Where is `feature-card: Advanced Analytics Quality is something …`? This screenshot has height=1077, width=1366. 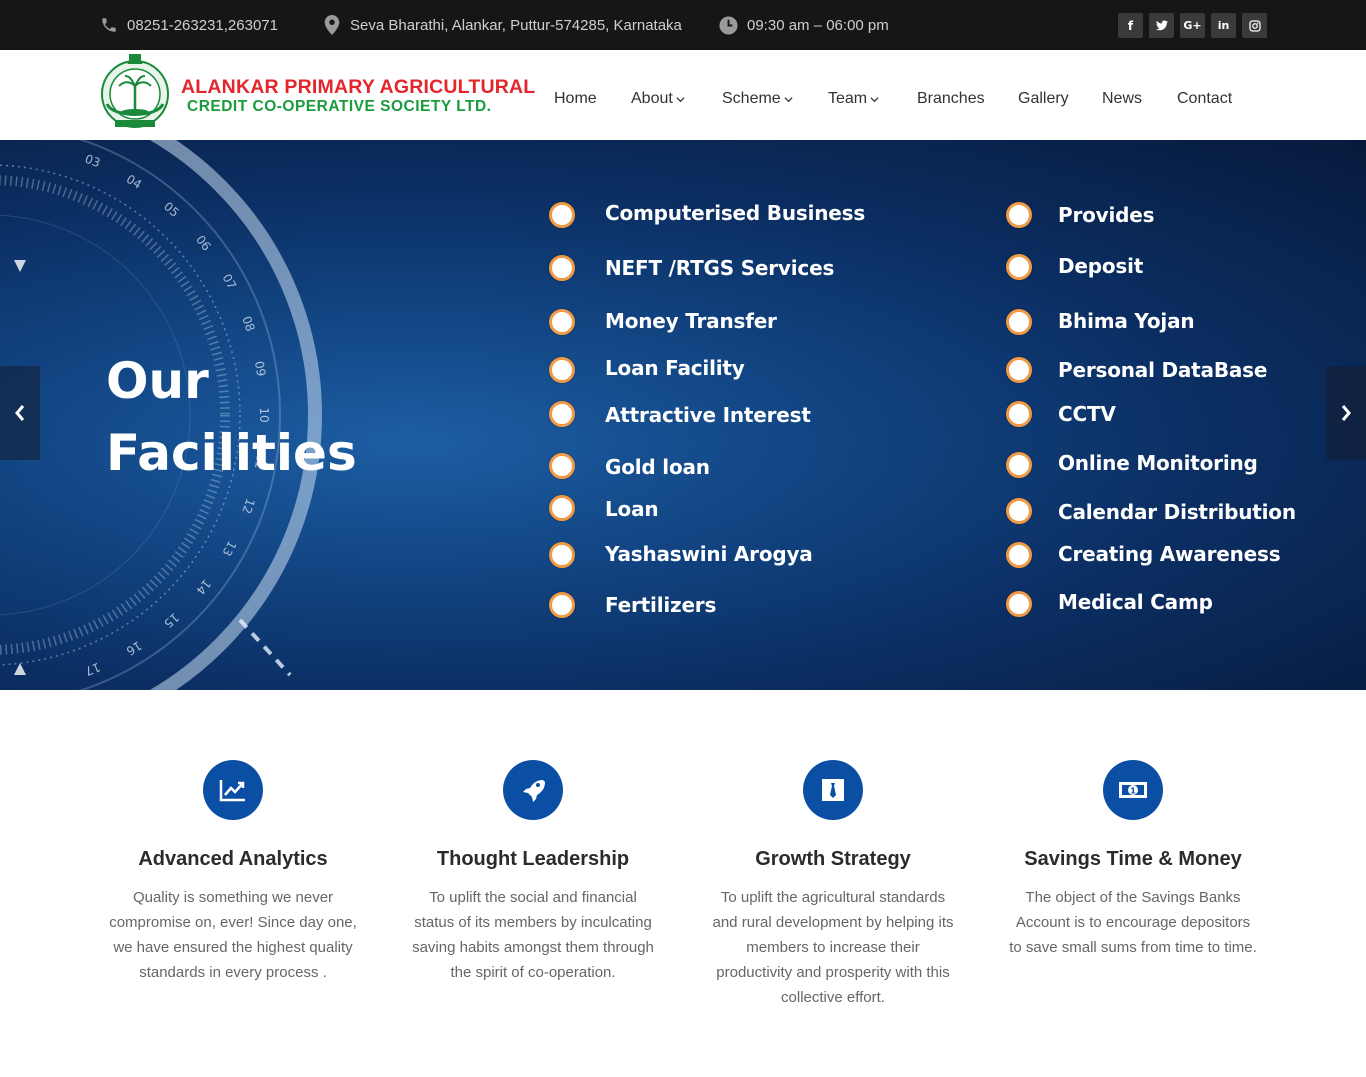
feature-card: Advanced Analytics Quality is something … is located at coordinates (233, 872).